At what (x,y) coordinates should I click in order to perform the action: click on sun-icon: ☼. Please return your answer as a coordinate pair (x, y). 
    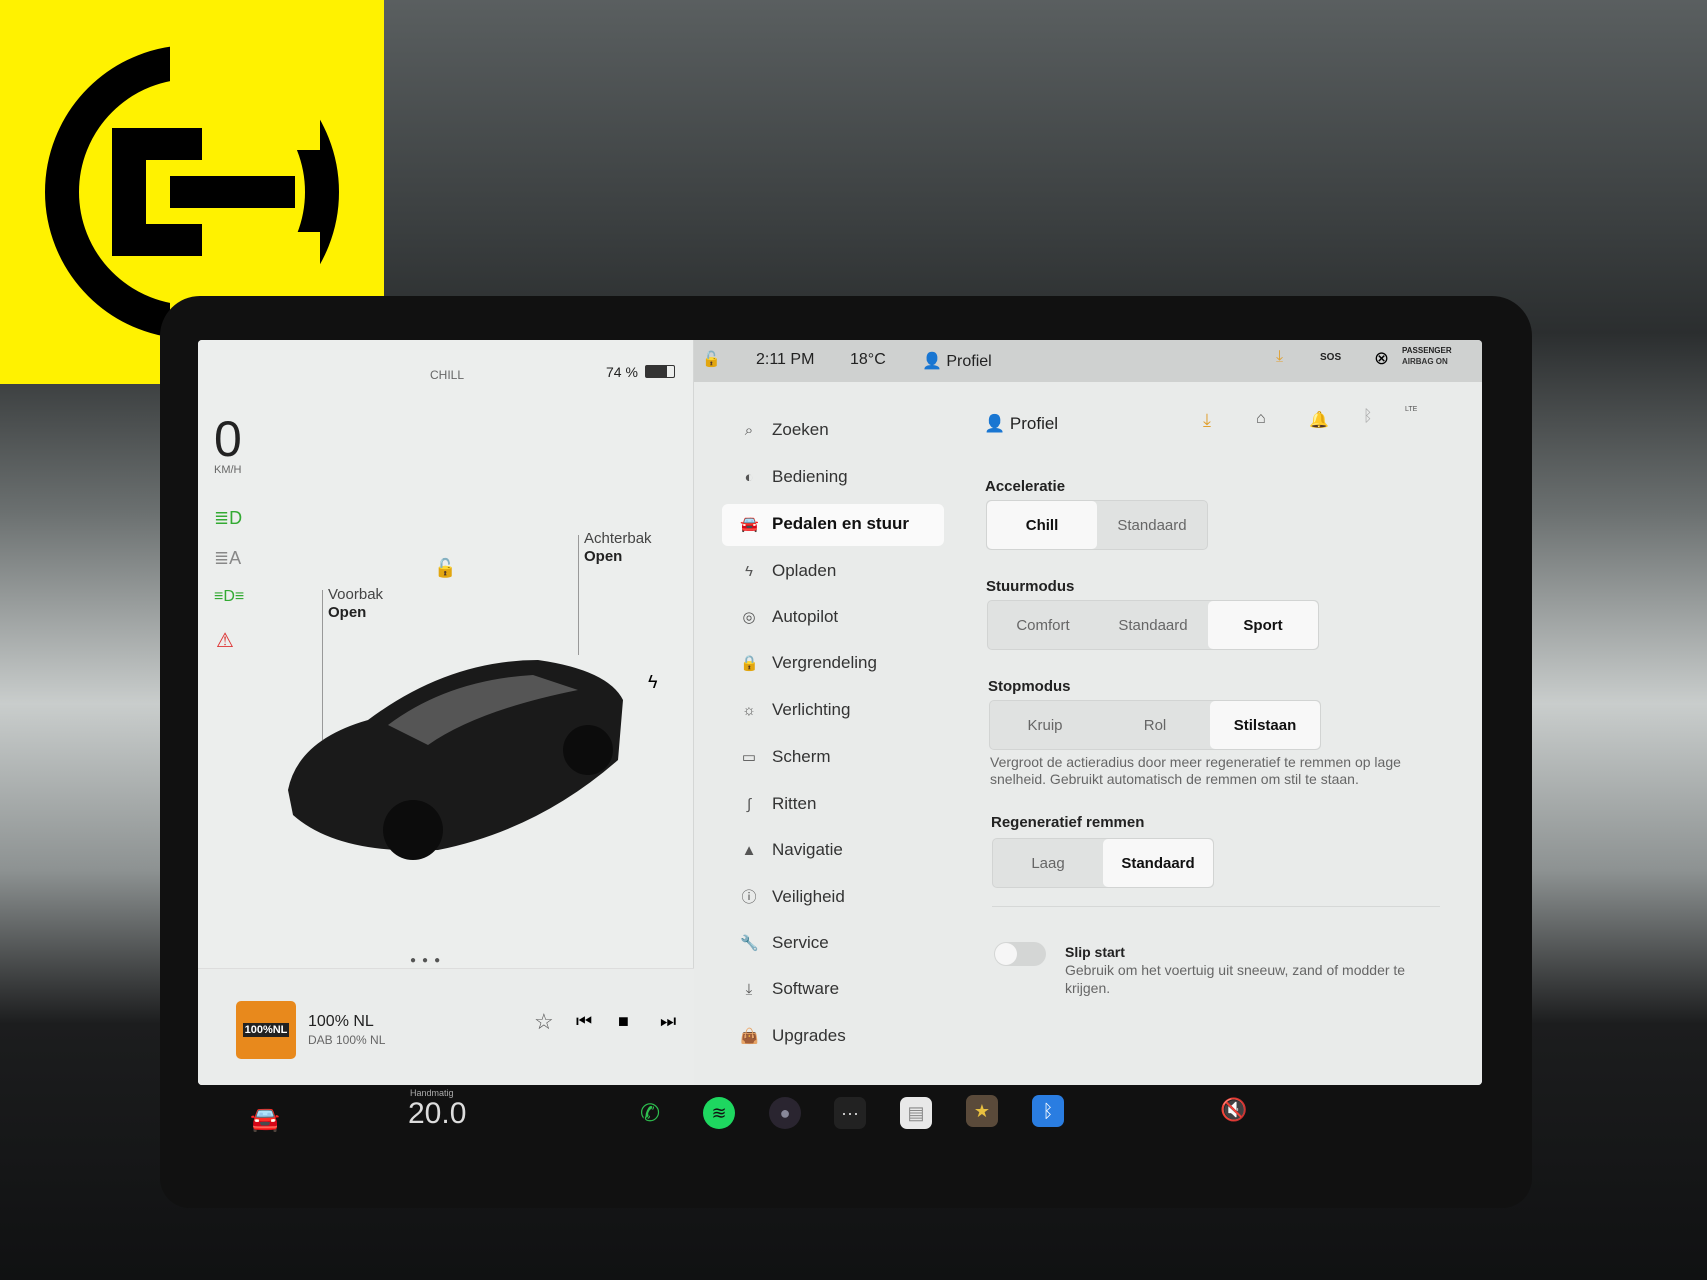
    Looking at the image, I should click on (749, 710).